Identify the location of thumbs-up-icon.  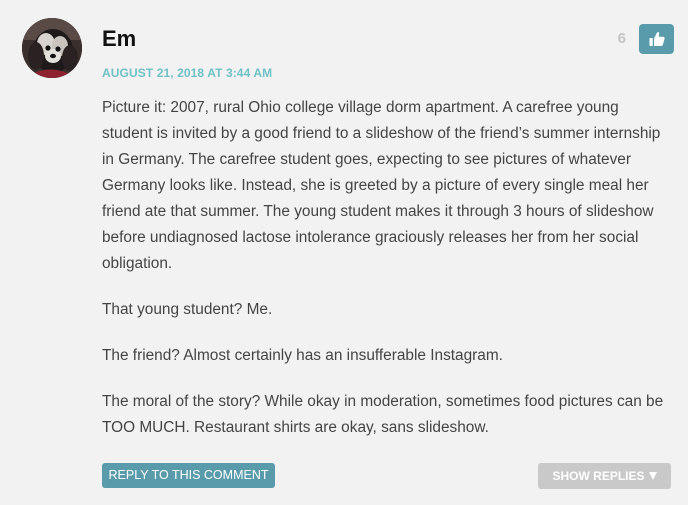
(657, 39).